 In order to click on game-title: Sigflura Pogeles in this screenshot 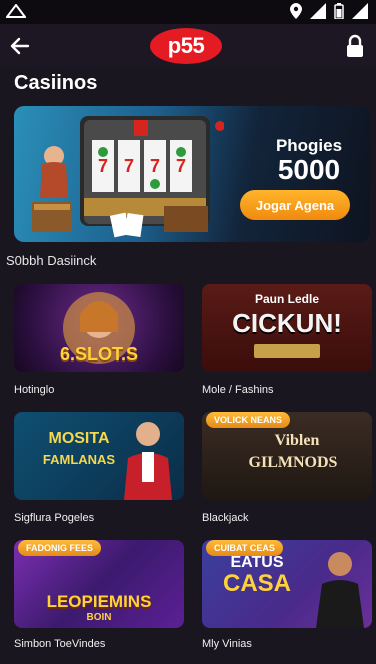, I will do `click(54, 518)`.